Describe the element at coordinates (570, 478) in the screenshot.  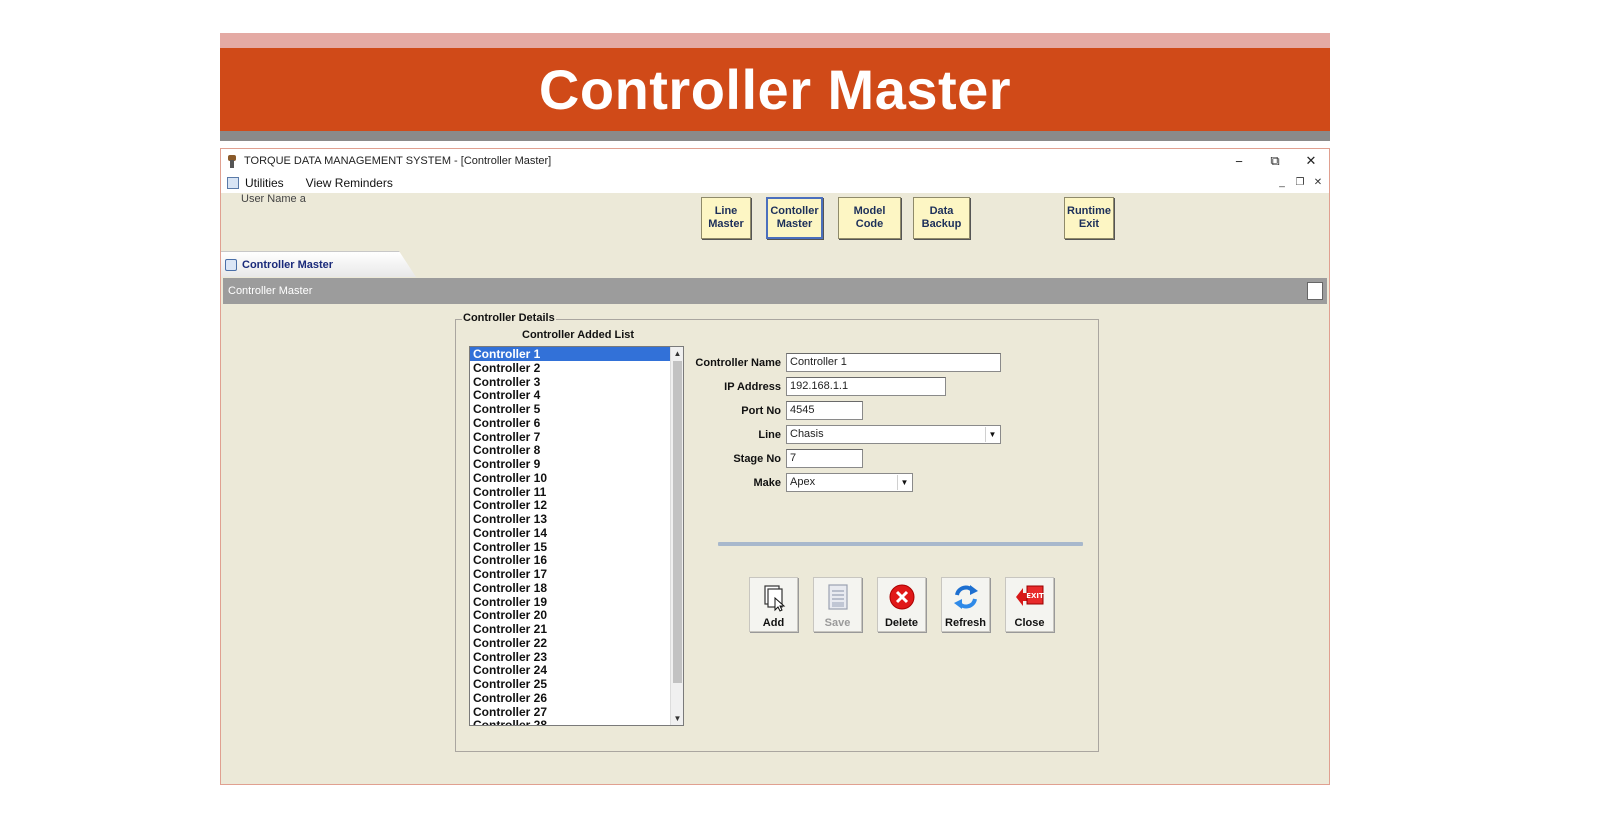
I see `list-item: Controller 10` at that location.